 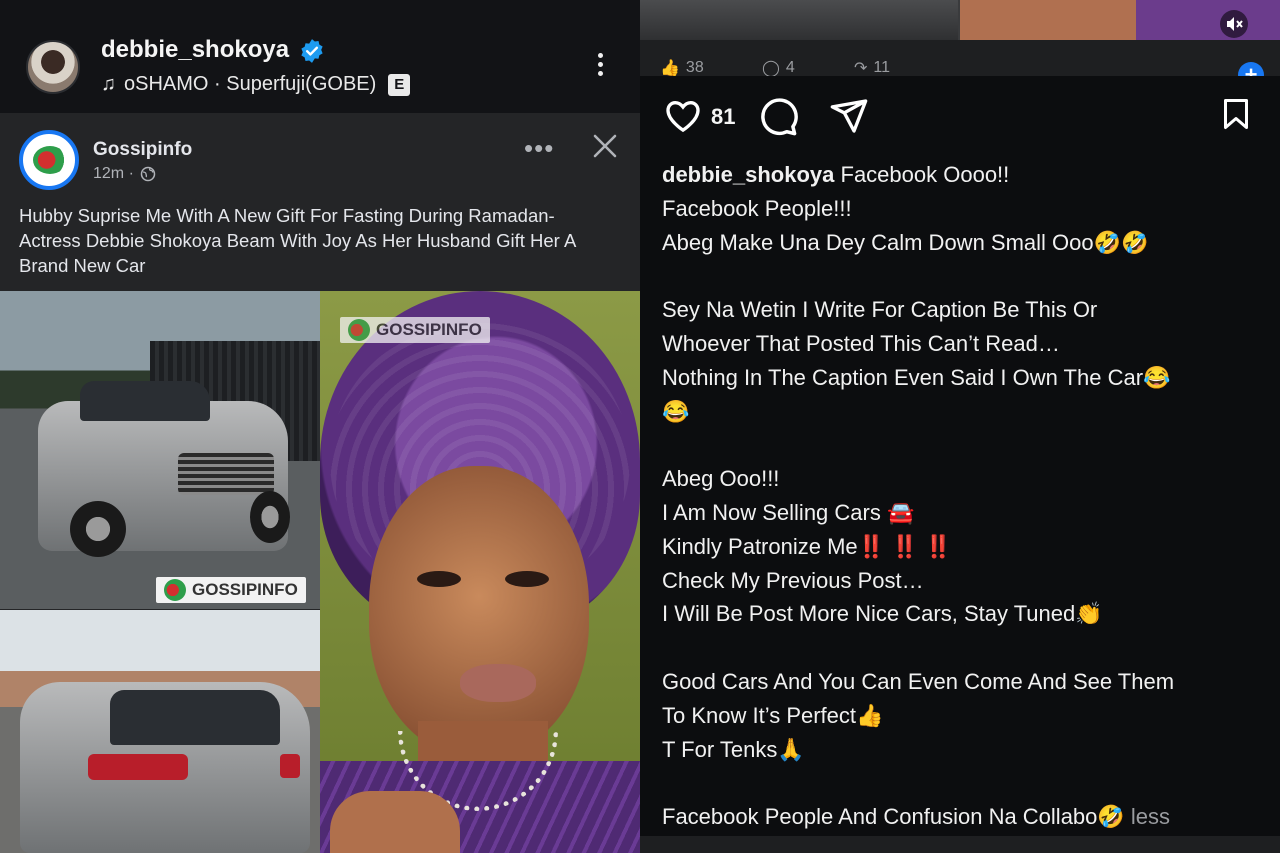 I want to click on car-front-photo: GOSSIPINFO, so click(x=160, y=450).